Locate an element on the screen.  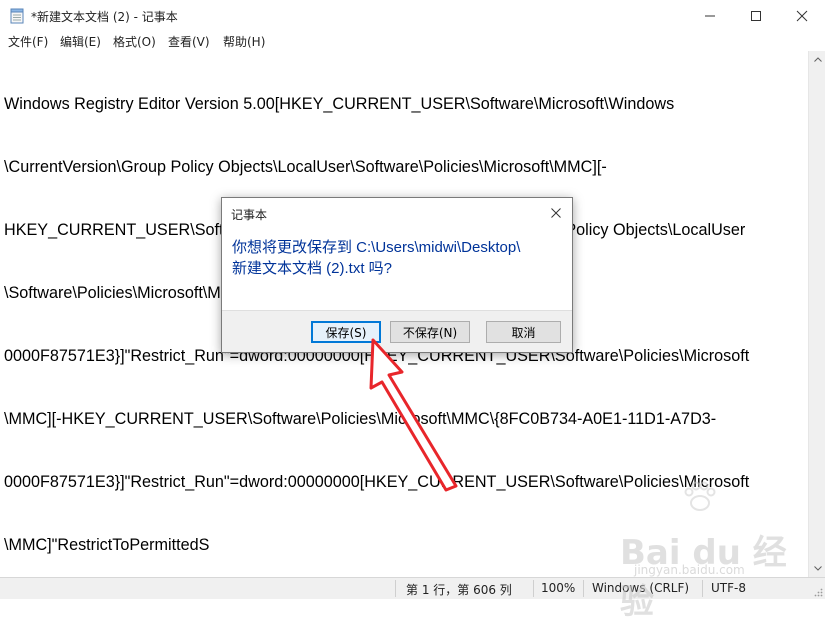
maximize-button is located at coordinates (756, 15).